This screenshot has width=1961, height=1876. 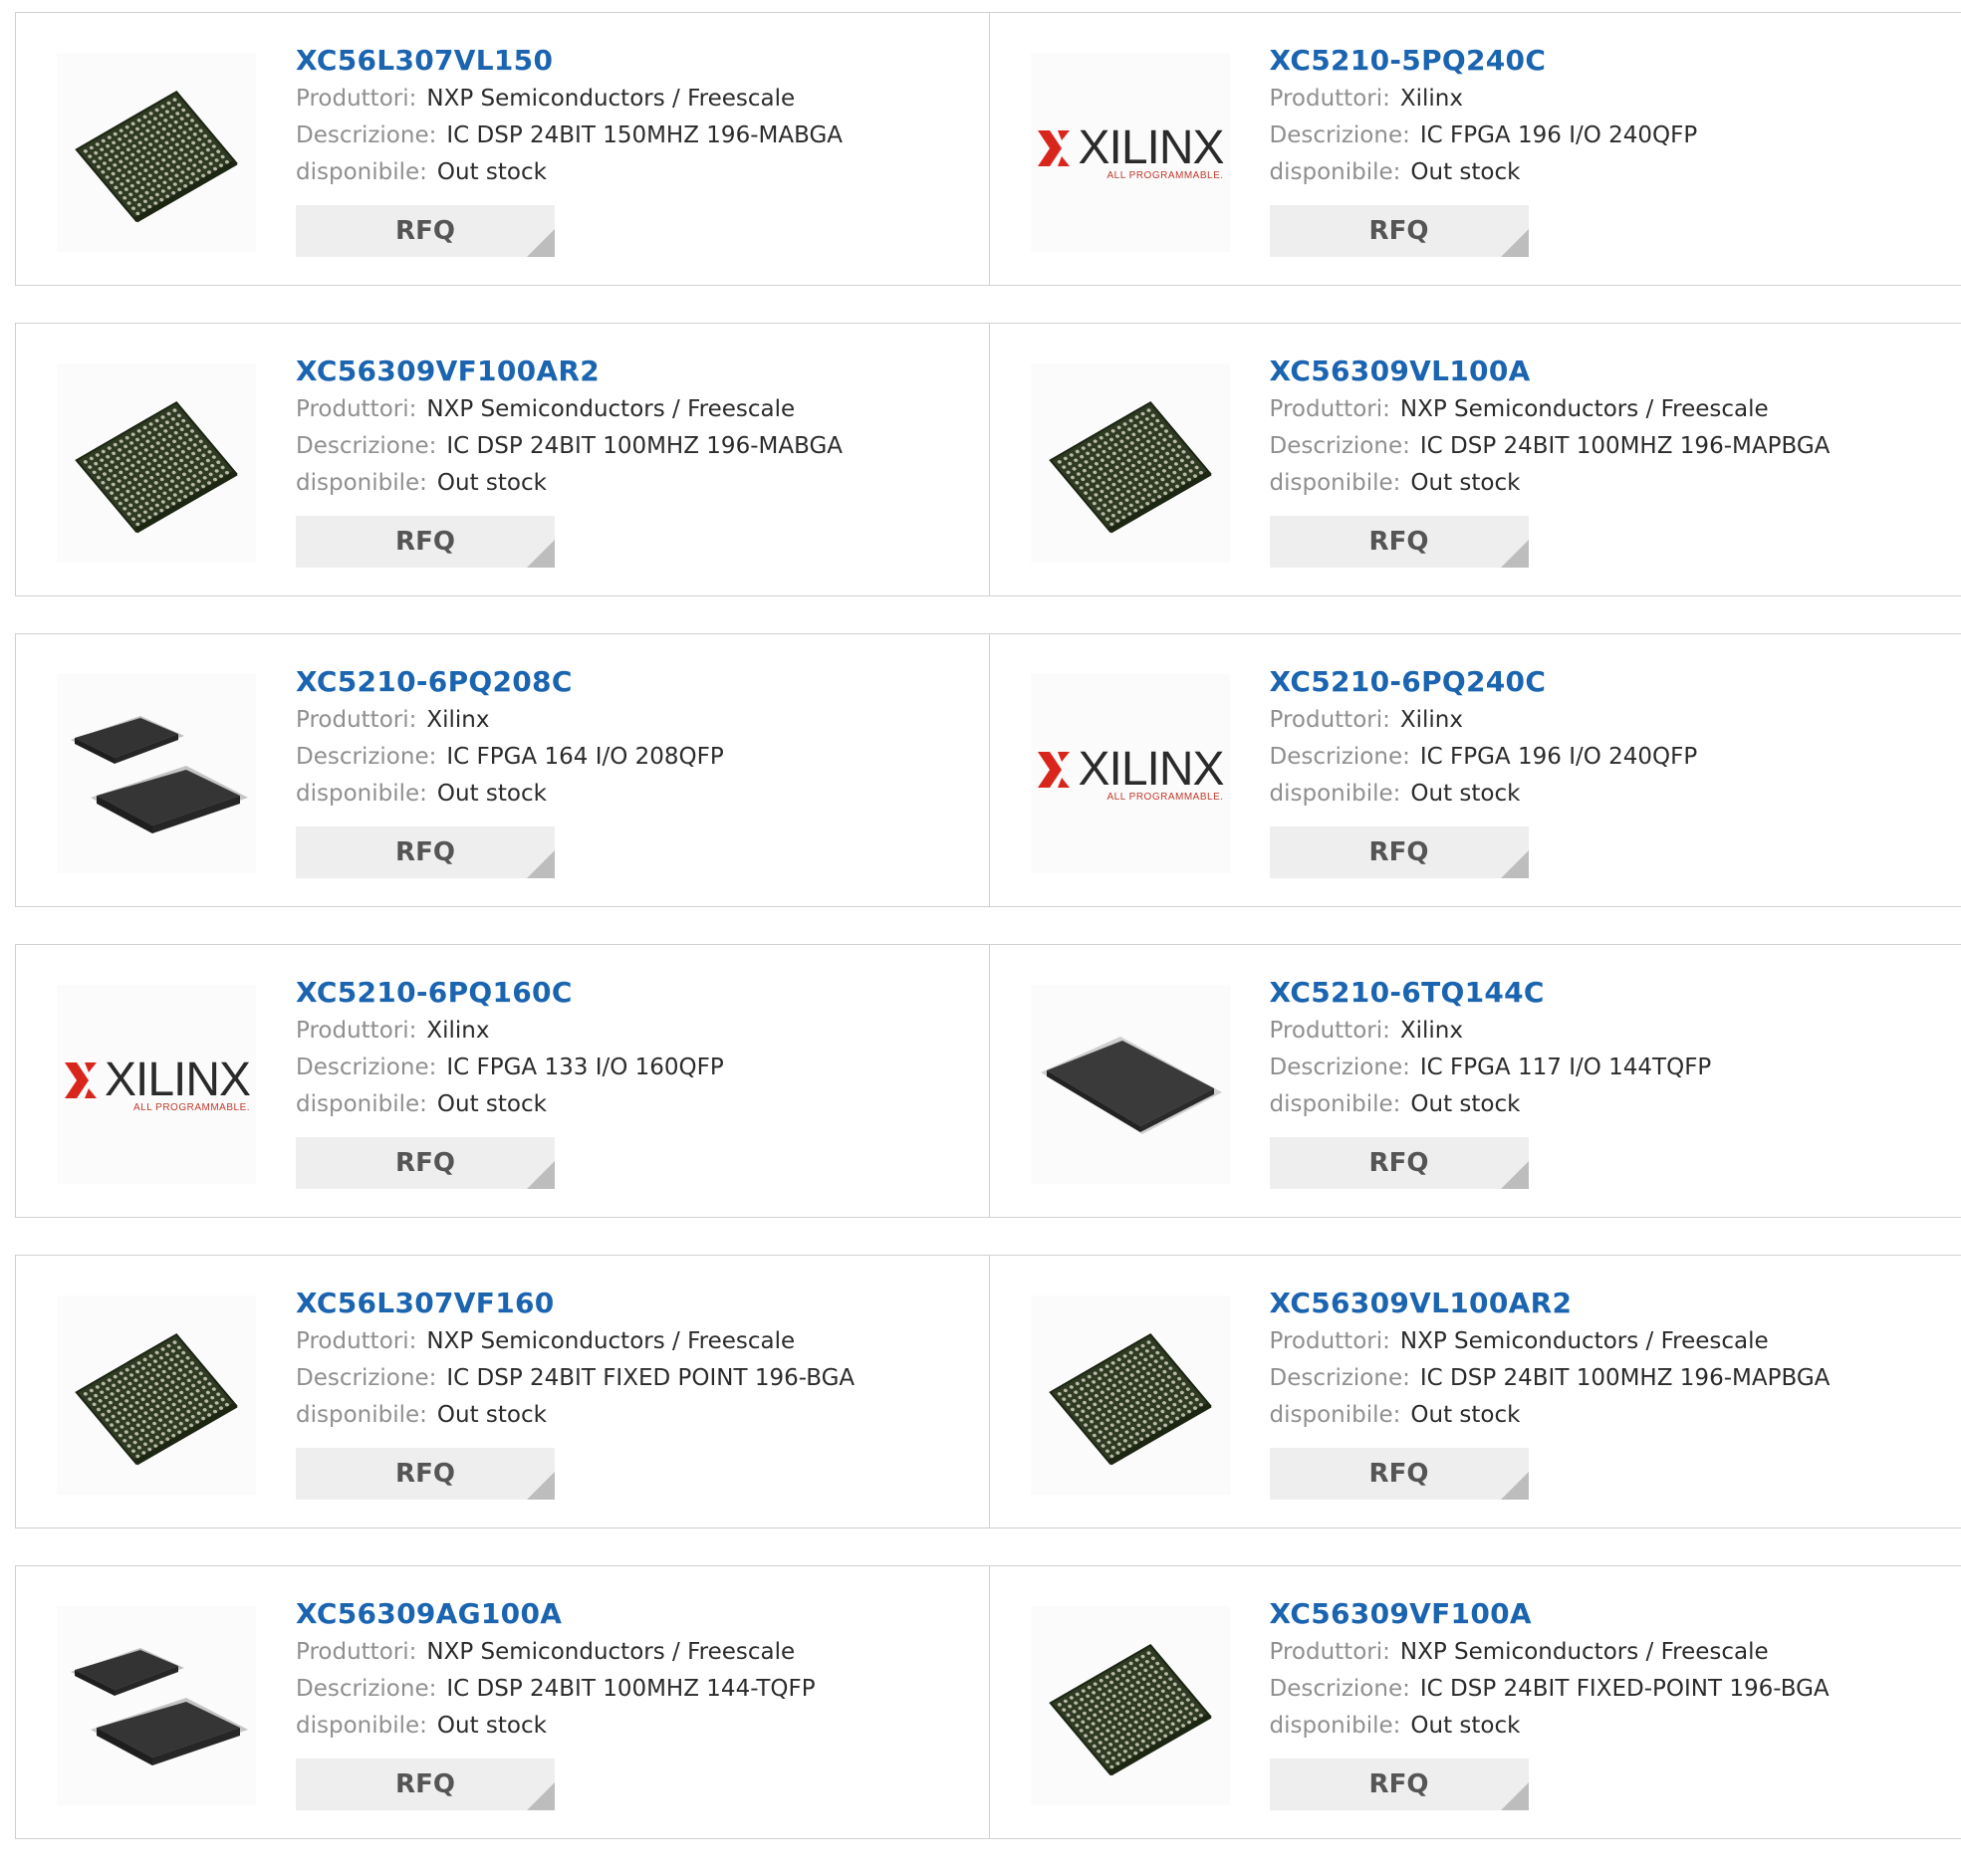 I want to click on description-row: Descrizione:IC FPGA 133 I/O 160QFP, so click(x=637, y=1068).